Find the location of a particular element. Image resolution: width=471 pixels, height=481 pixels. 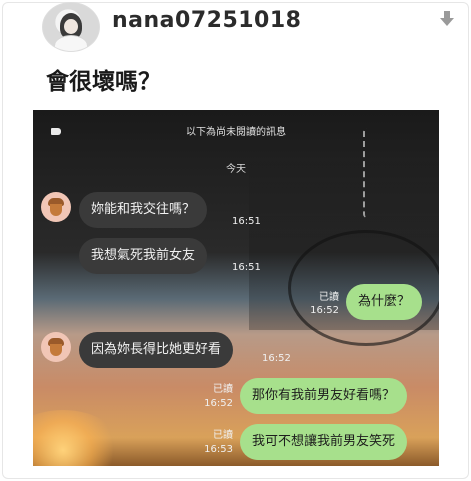

background-sunset is located at coordinates (78, 438).